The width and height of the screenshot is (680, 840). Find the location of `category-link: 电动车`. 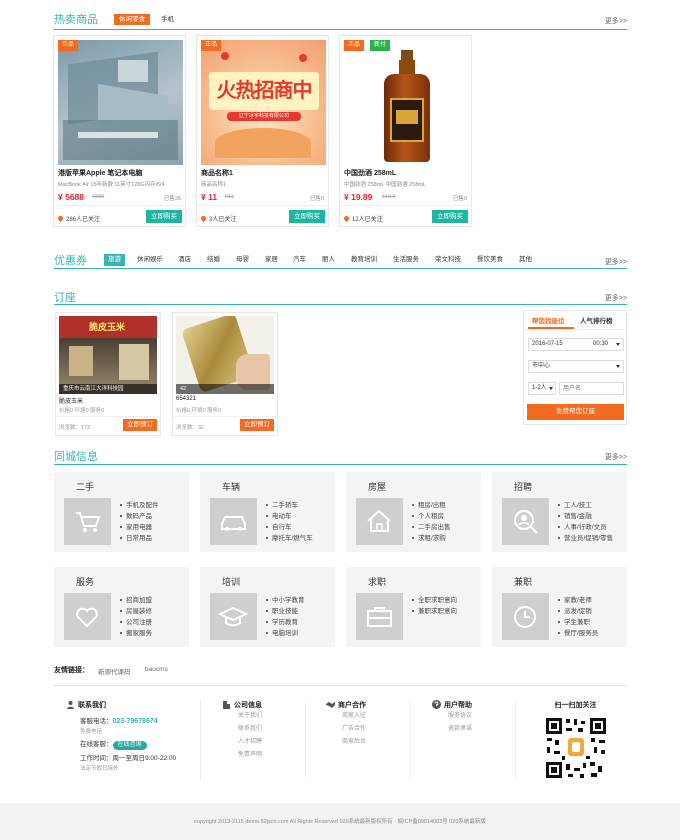

category-link: 电动车 is located at coordinates (289, 516).